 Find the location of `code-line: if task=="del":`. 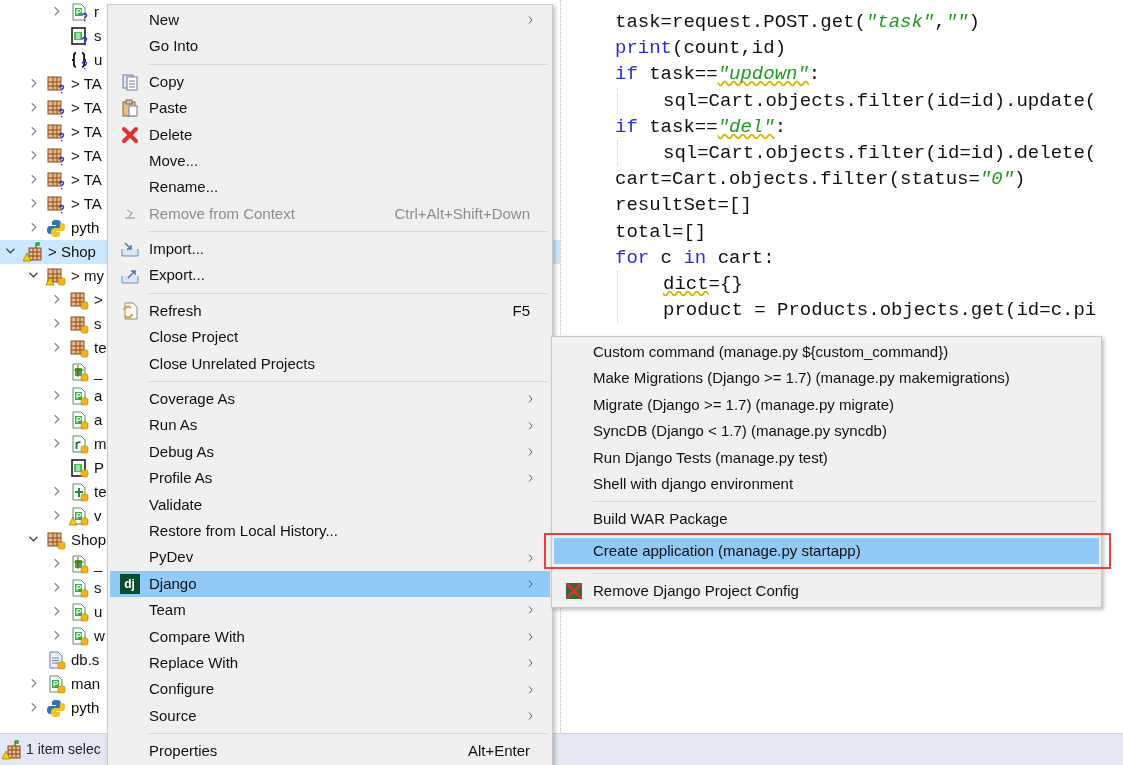

code-line: if task=="del": is located at coordinates (701, 127).